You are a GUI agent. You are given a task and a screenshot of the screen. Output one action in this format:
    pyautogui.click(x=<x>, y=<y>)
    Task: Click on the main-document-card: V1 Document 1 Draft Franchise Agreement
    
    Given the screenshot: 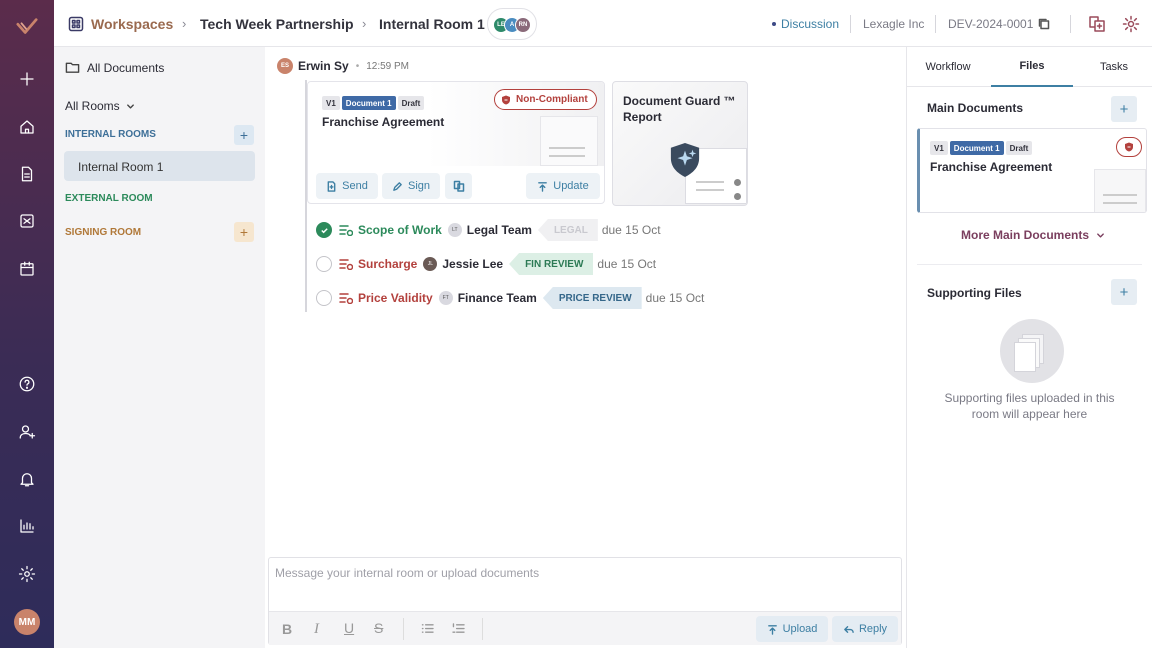 What is the action you would take?
    pyautogui.click(x=1032, y=170)
    